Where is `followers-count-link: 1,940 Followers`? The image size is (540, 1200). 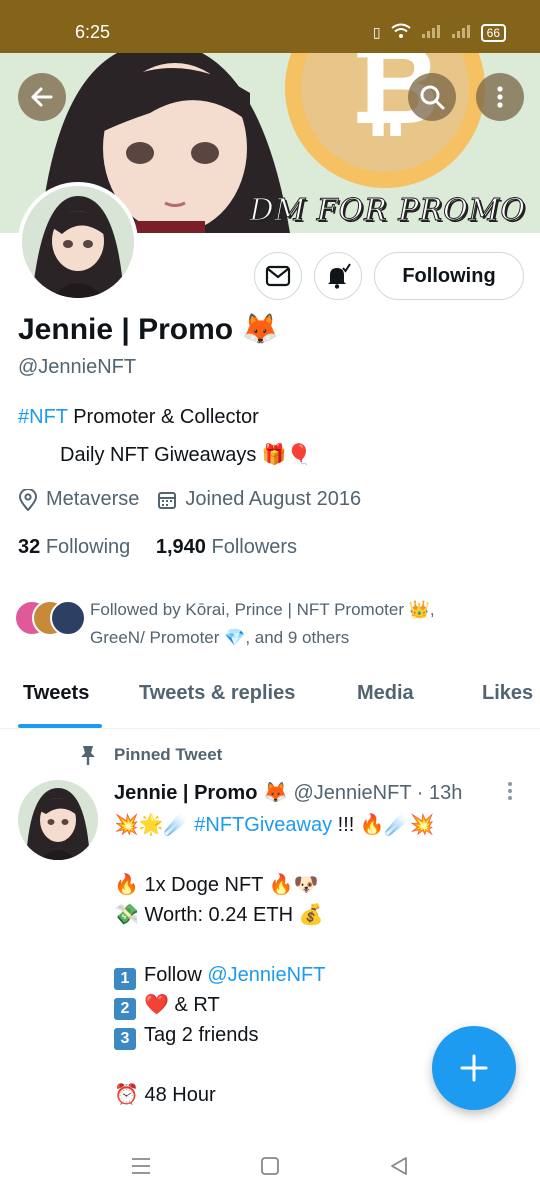
followers-count-link: 1,940 Followers is located at coordinates (226, 547).